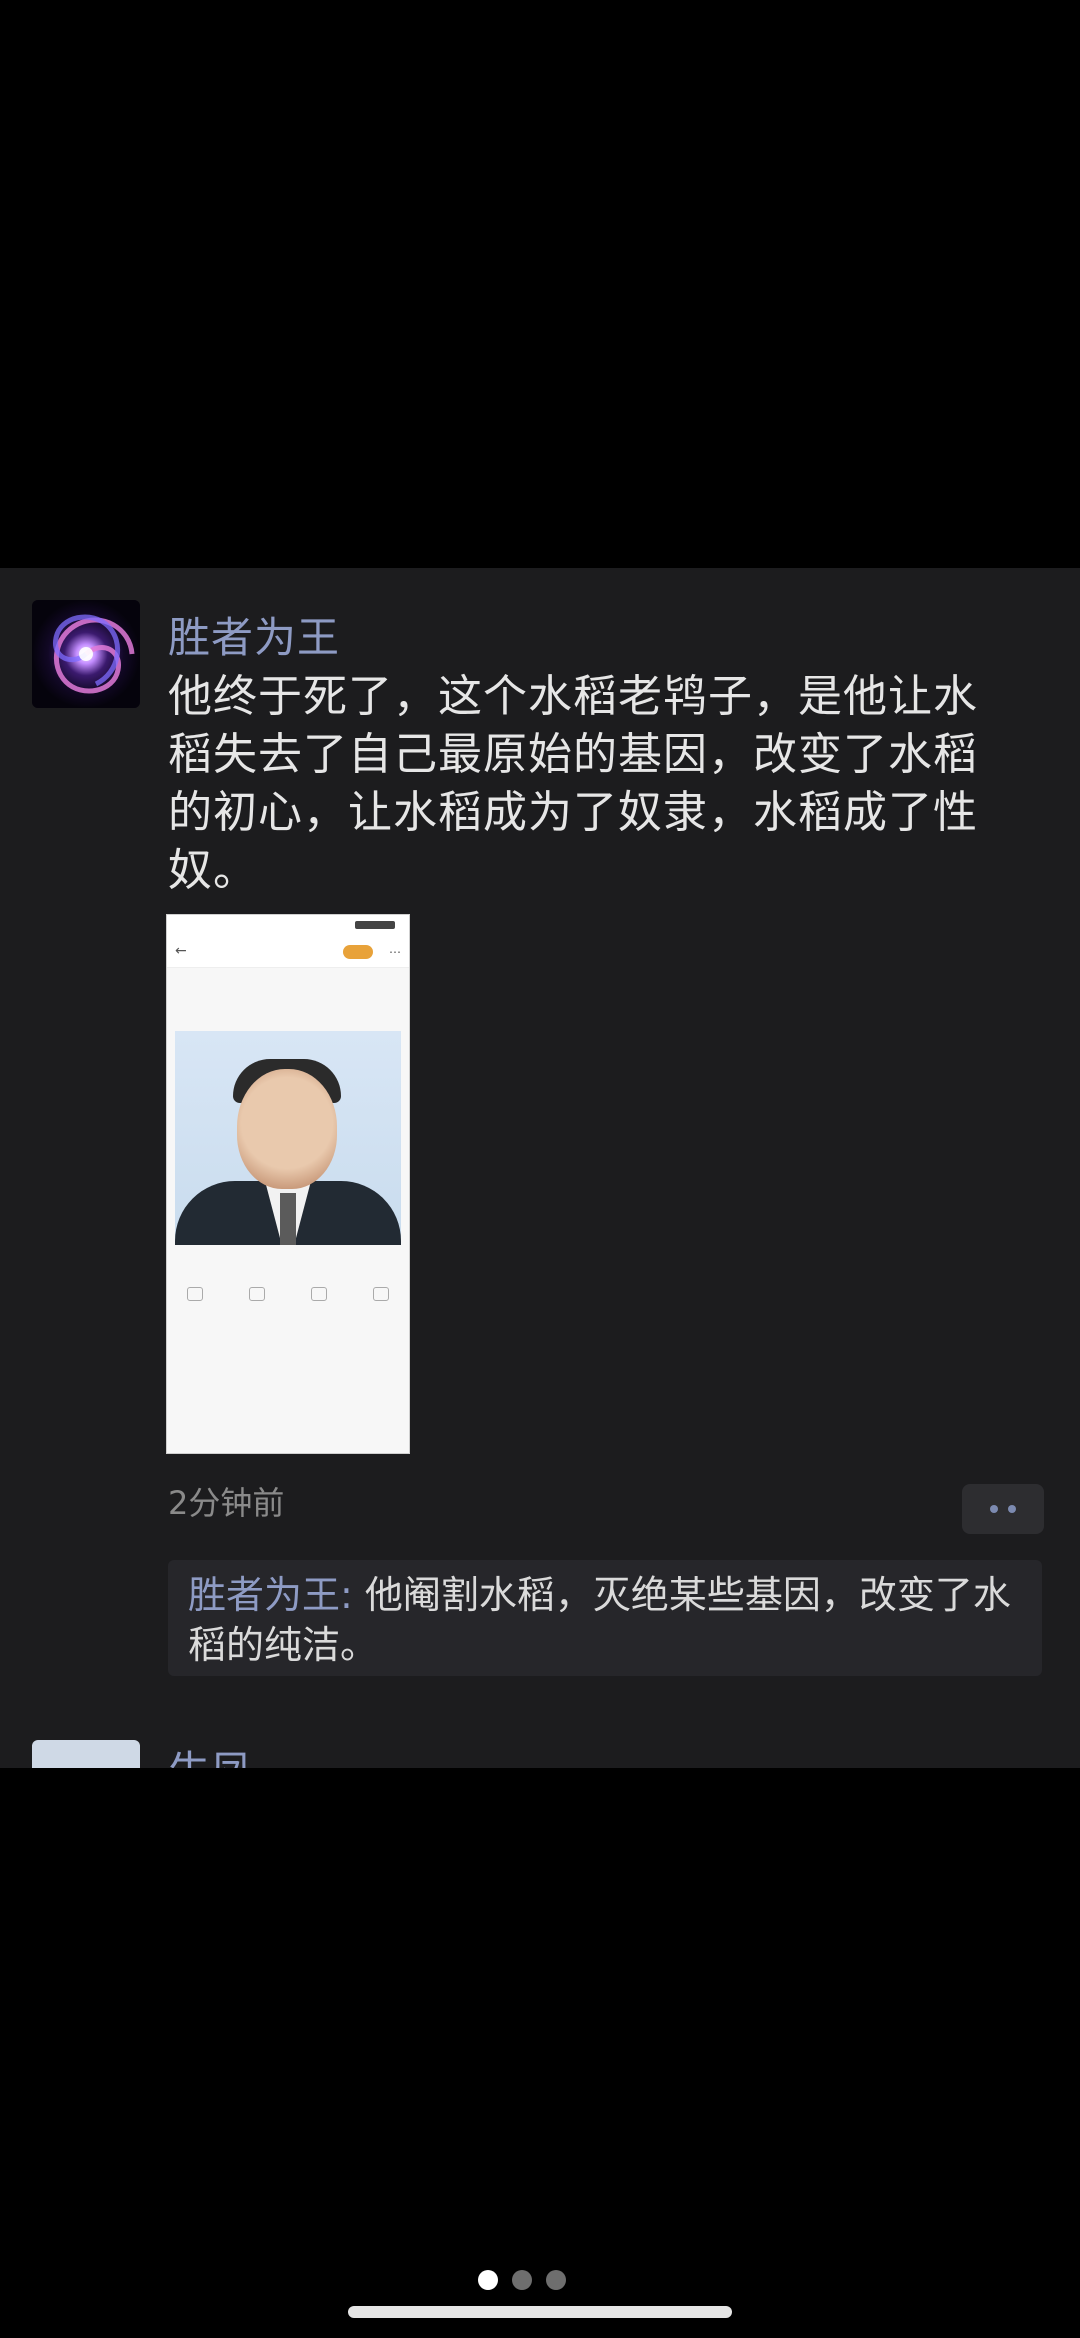  I want to click on post-username: 胜者为王, so click(254, 634).